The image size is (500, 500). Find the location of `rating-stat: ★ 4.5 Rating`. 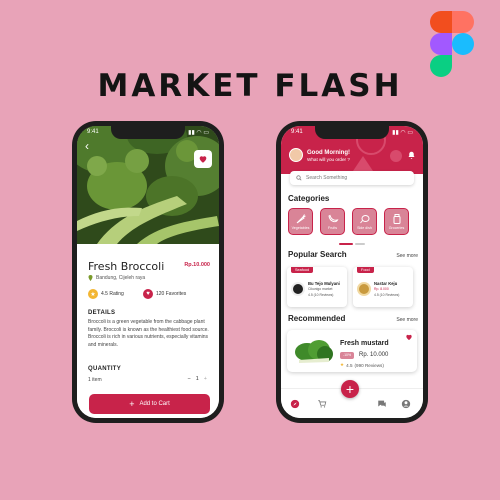

rating-stat: ★ 4.5 Rating is located at coordinates (106, 294).